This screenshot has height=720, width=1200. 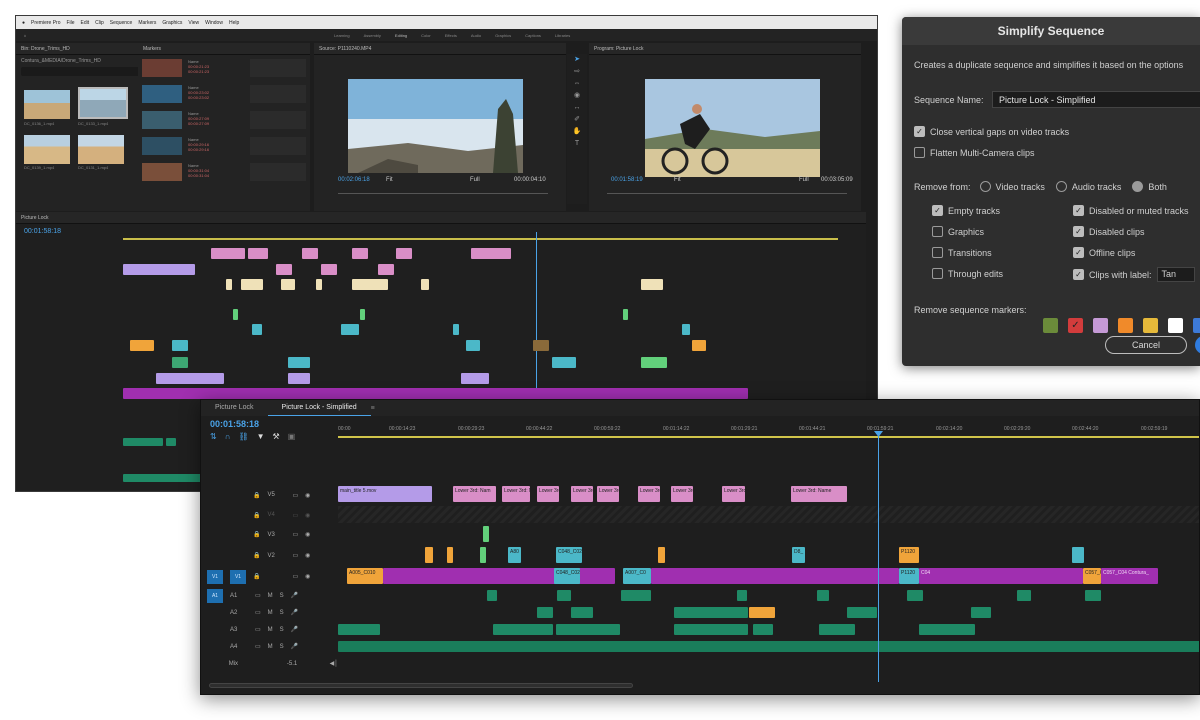 I want to click on disabled-muted-tracks-option: ✓ Disabled or muted tracks, so click(x=1131, y=210).